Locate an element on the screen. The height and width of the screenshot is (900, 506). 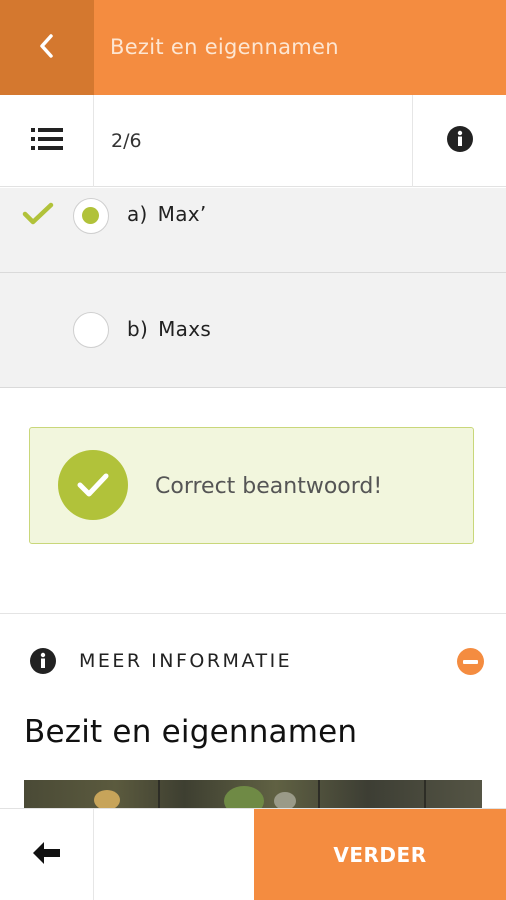
minus-circle-icon is located at coordinates (470, 661).